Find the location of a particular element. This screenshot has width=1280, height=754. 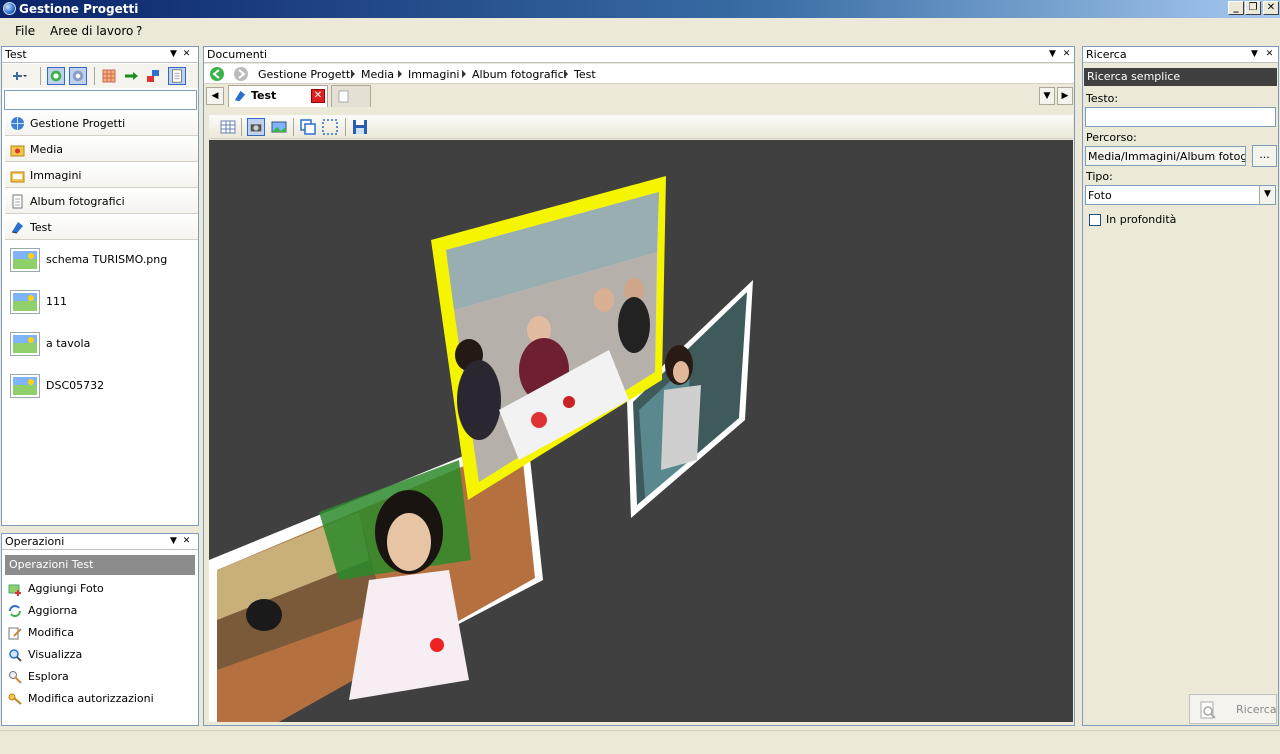

breadcrumb-separator-icon is located at coordinates (353, 74).